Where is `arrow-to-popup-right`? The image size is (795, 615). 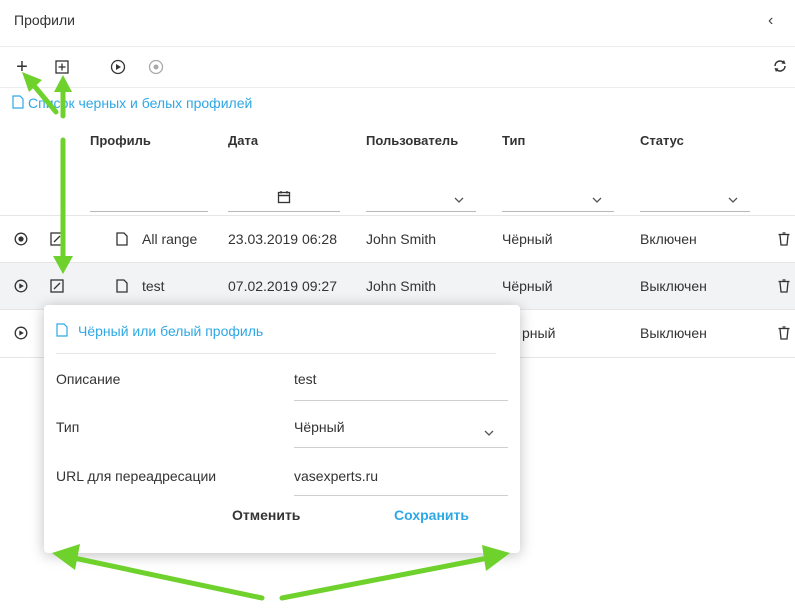 arrow-to-popup-right is located at coordinates (385, 578).